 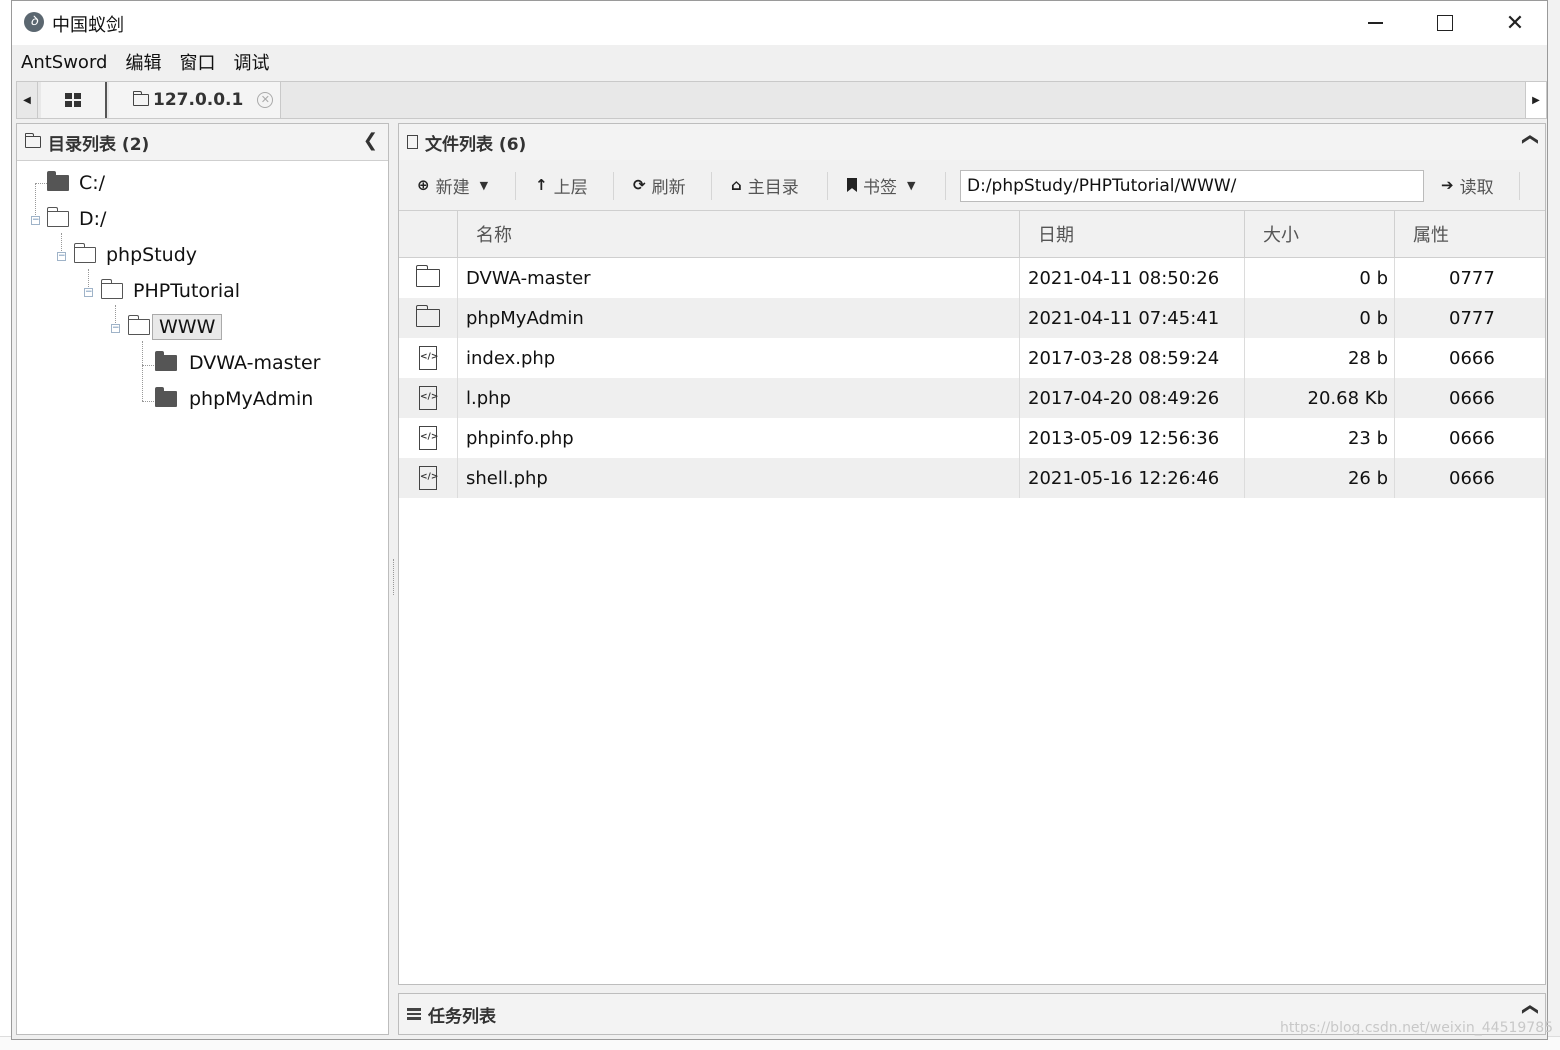 I want to click on file-size: 26 b, so click(x=1319, y=478).